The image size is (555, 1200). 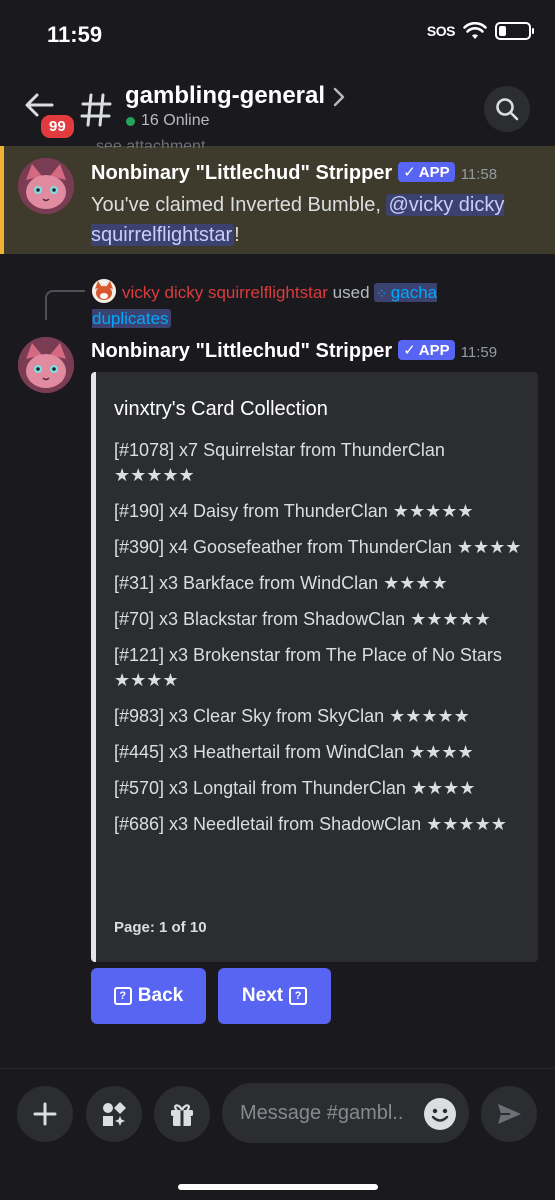 I want to click on message-text-end: !, so click(x=237, y=235).